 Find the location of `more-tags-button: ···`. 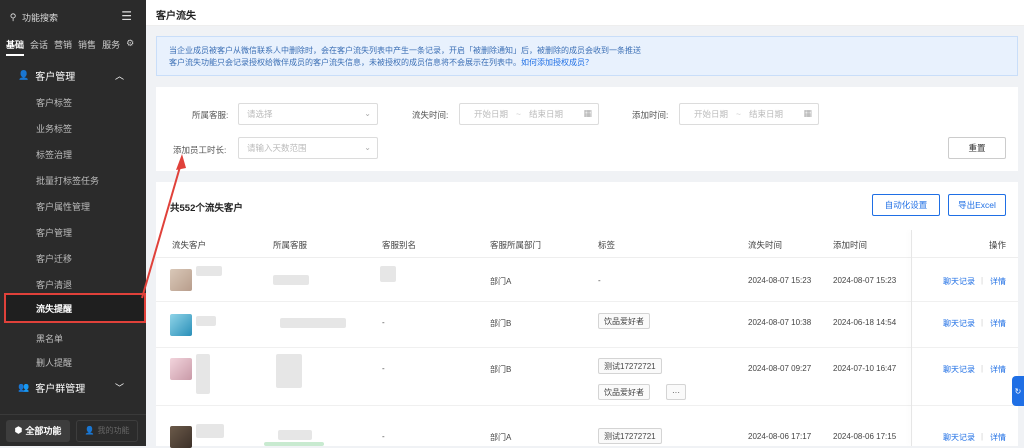

more-tags-button: ··· is located at coordinates (676, 392).